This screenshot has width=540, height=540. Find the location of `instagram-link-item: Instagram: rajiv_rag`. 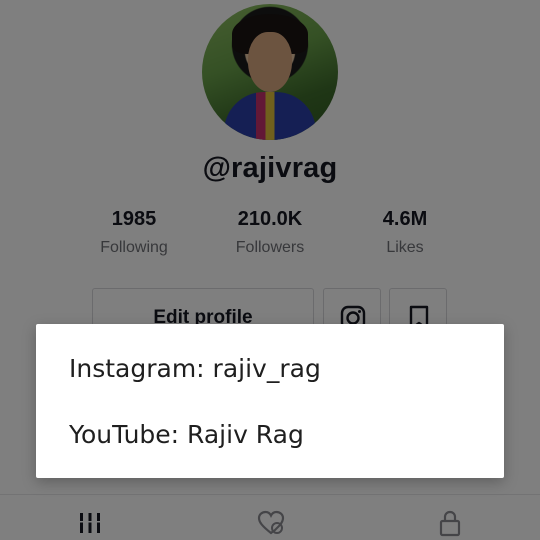

instagram-link-item: Instagram: rajiv_rag is located at coordinates (195, 368).